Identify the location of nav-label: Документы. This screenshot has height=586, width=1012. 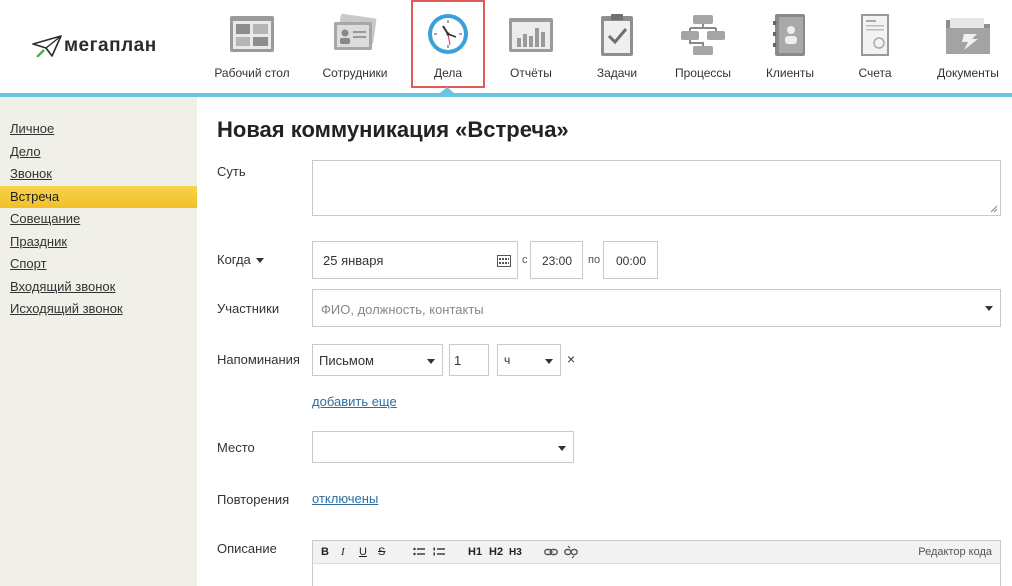
(968, 73).